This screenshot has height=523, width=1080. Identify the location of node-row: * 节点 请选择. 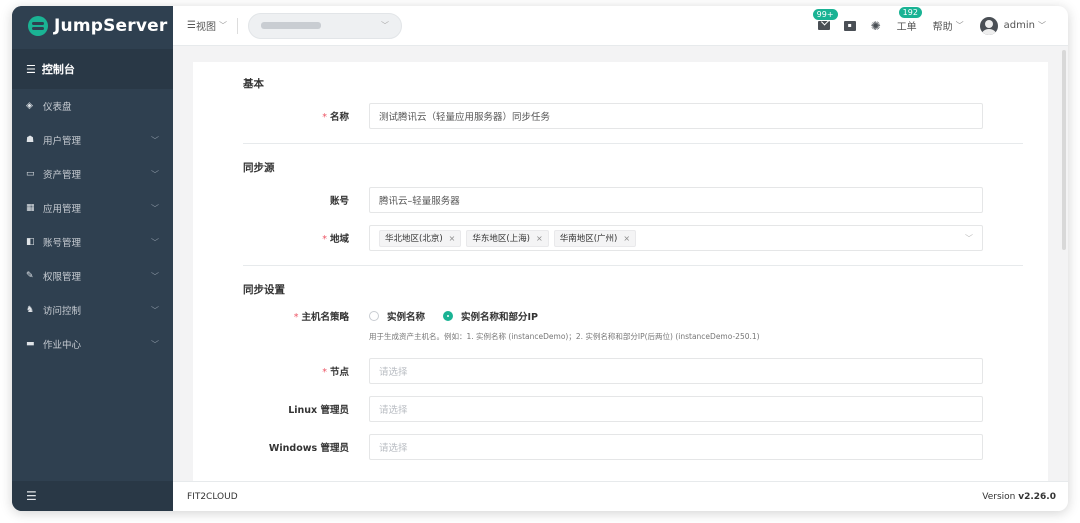
(620, 371).